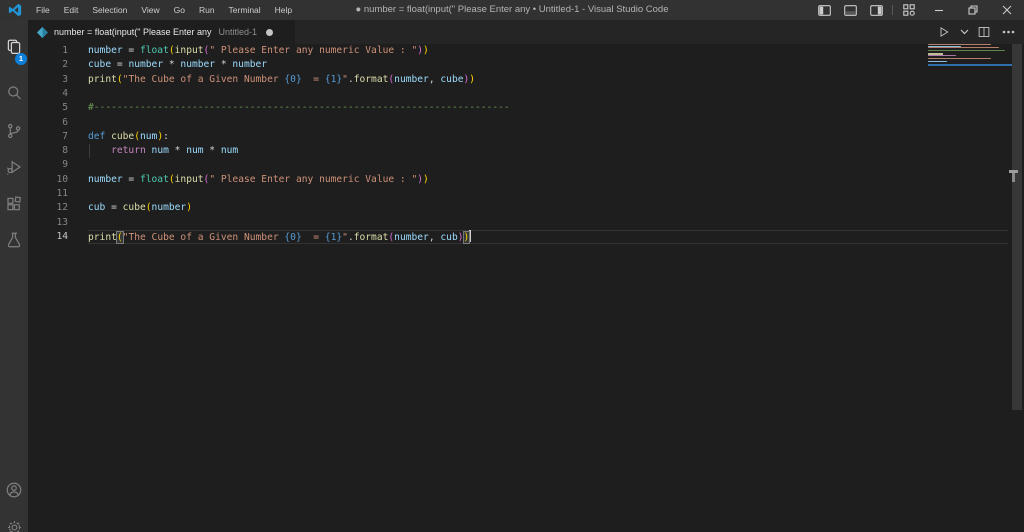  Describe the element at coordinates (944, 32) in the screenshot. I see `run-button` at that location.